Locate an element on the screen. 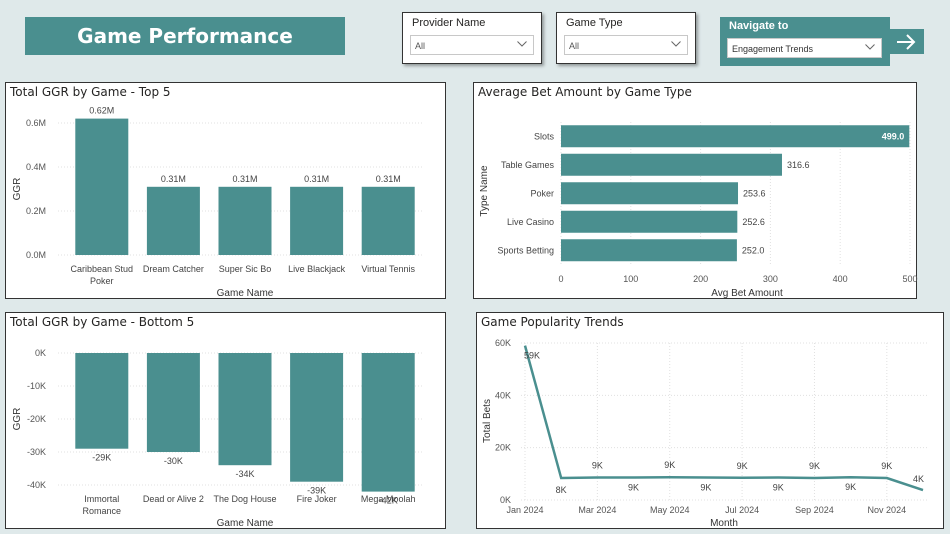  provider-name-label: Provider Name is located at coordinates (449, 23).